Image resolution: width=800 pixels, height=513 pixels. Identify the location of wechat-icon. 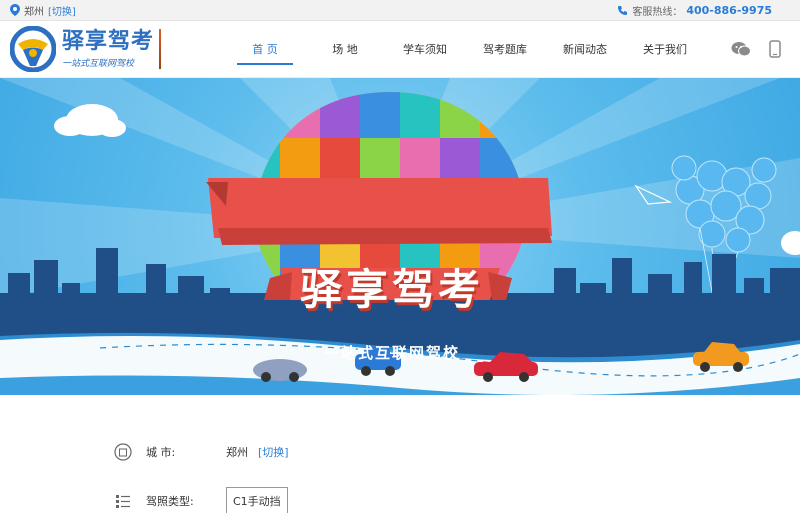
(741, 49).